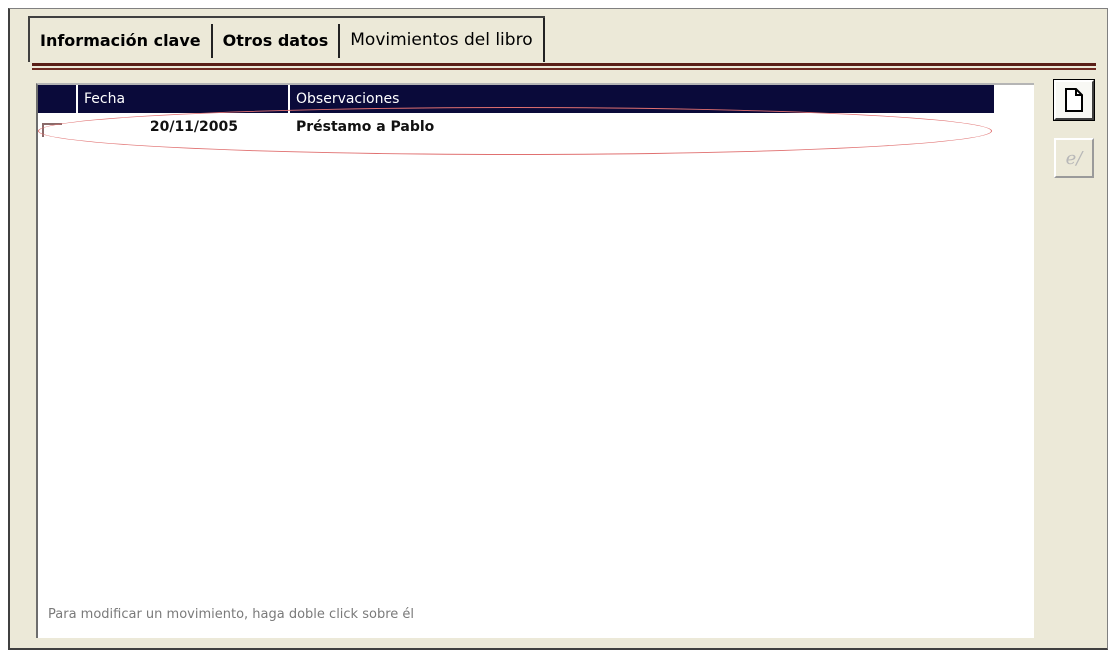 This screenshot has height=658, width=1116. What do you see at coordinates (193, 127) in the screenshot?
I see `cell-fecha: 20/11/2005` at bounding box center [193, 127].